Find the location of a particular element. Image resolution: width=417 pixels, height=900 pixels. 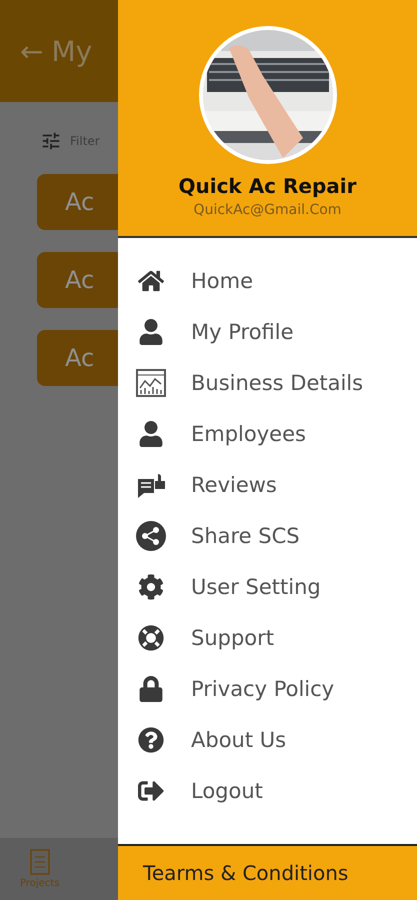

terms-link: Tearms & Conditions is located at coordinates (267, 872).